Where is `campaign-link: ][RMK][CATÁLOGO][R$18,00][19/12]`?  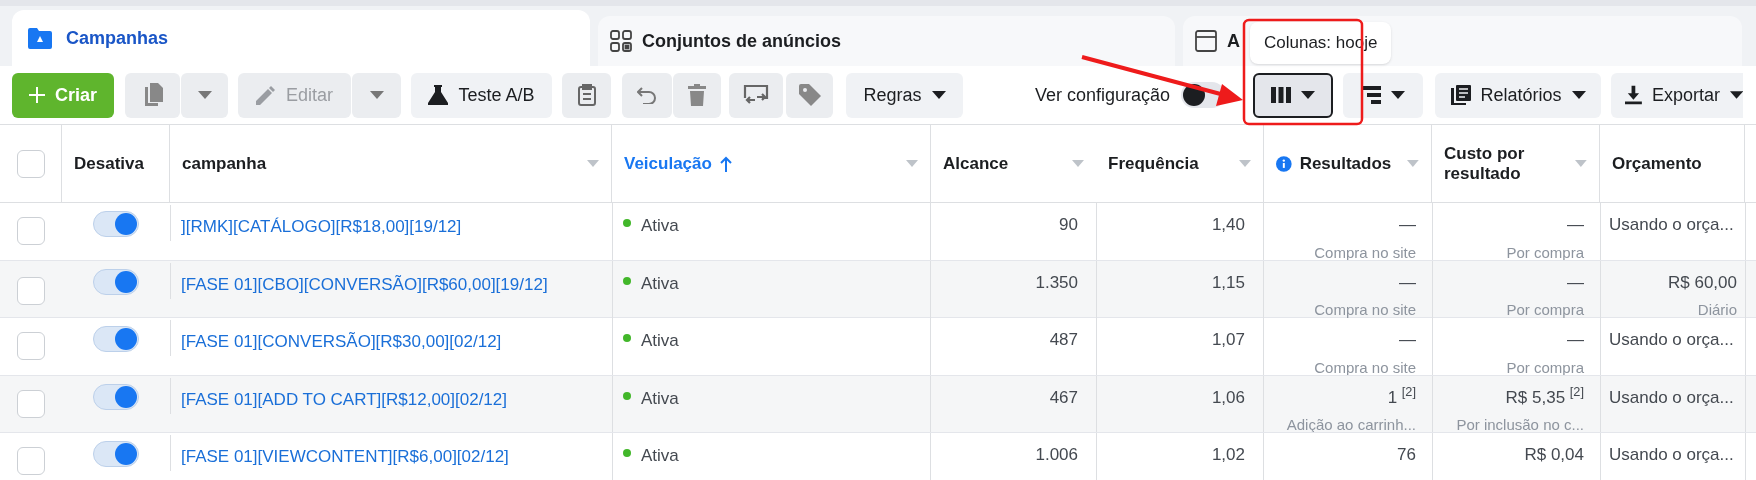
campaign-link: ][RMK][CATÁLOGO][R$18,00][19/12] is located at coordinates (321, 226).